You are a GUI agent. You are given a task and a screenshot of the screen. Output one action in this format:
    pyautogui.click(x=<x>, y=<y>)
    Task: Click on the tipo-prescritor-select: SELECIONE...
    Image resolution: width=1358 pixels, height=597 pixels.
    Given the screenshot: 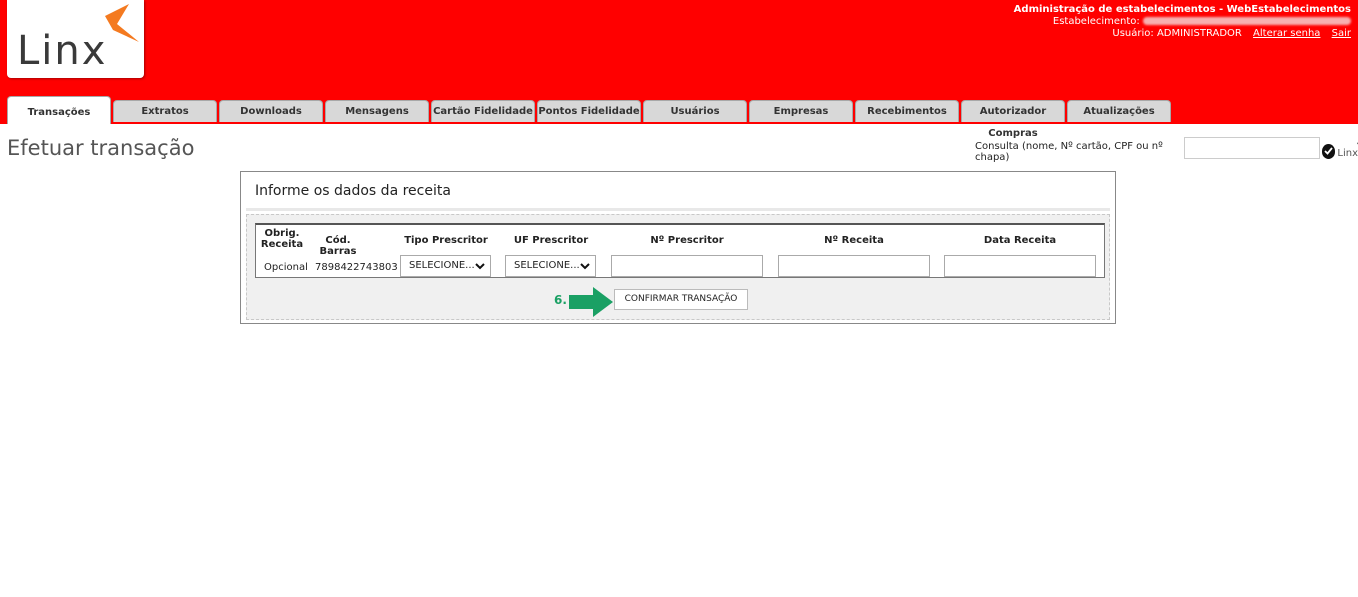 What is the action you would take?
    pyautogui.click(x=445, y=266)
    